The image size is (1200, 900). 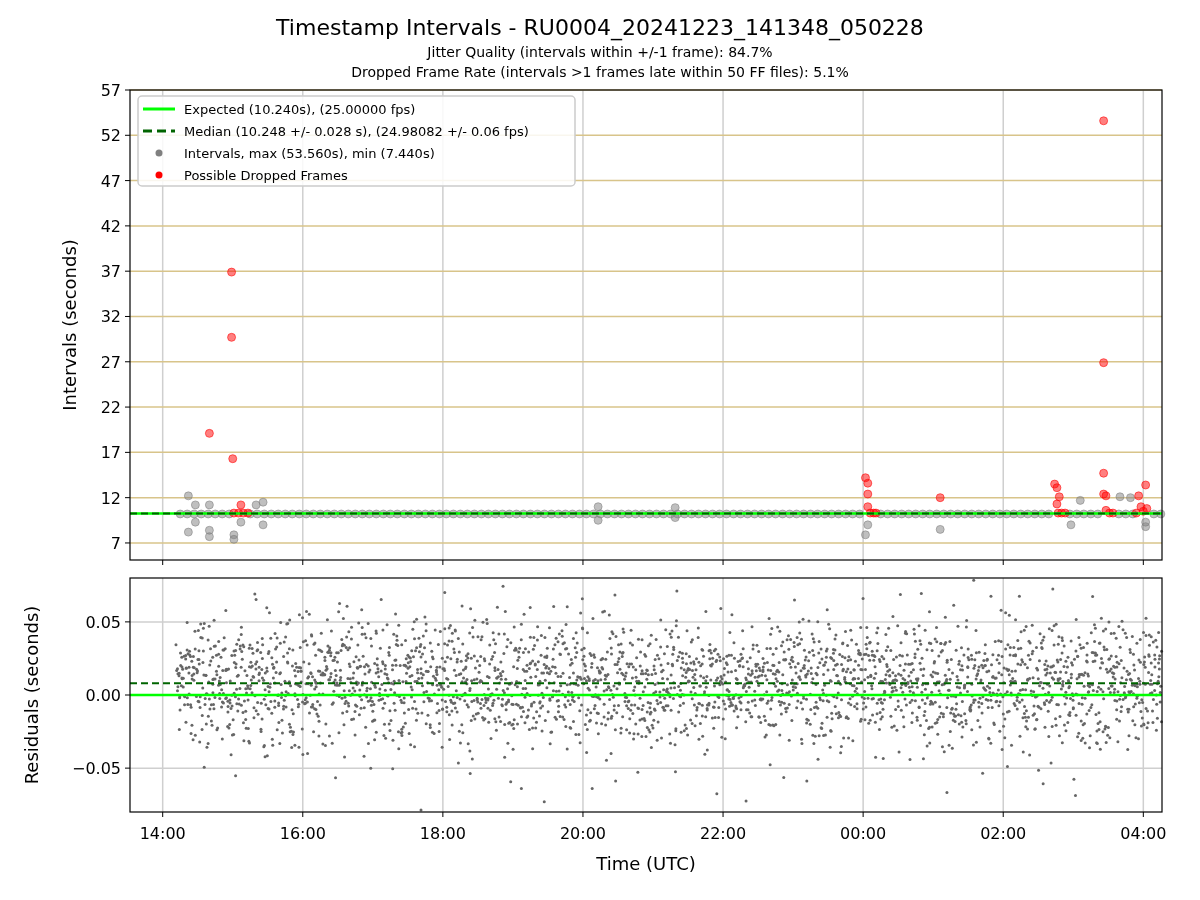 I want to click on tick-label: 0.00, so click(x=103, y=695).